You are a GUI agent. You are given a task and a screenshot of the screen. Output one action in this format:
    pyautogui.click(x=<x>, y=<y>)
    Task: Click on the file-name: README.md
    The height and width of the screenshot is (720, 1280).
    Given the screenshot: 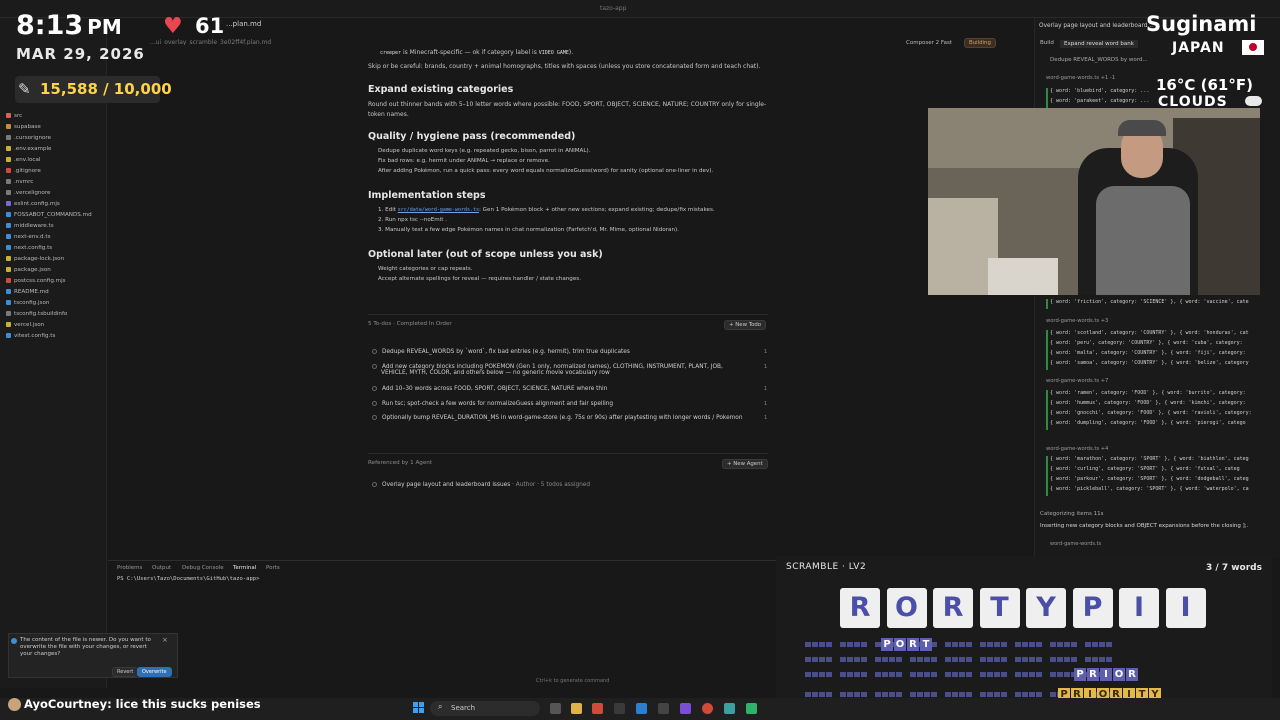 What is the action you would take?
    pyautogui.click(x=31, y=292)
    